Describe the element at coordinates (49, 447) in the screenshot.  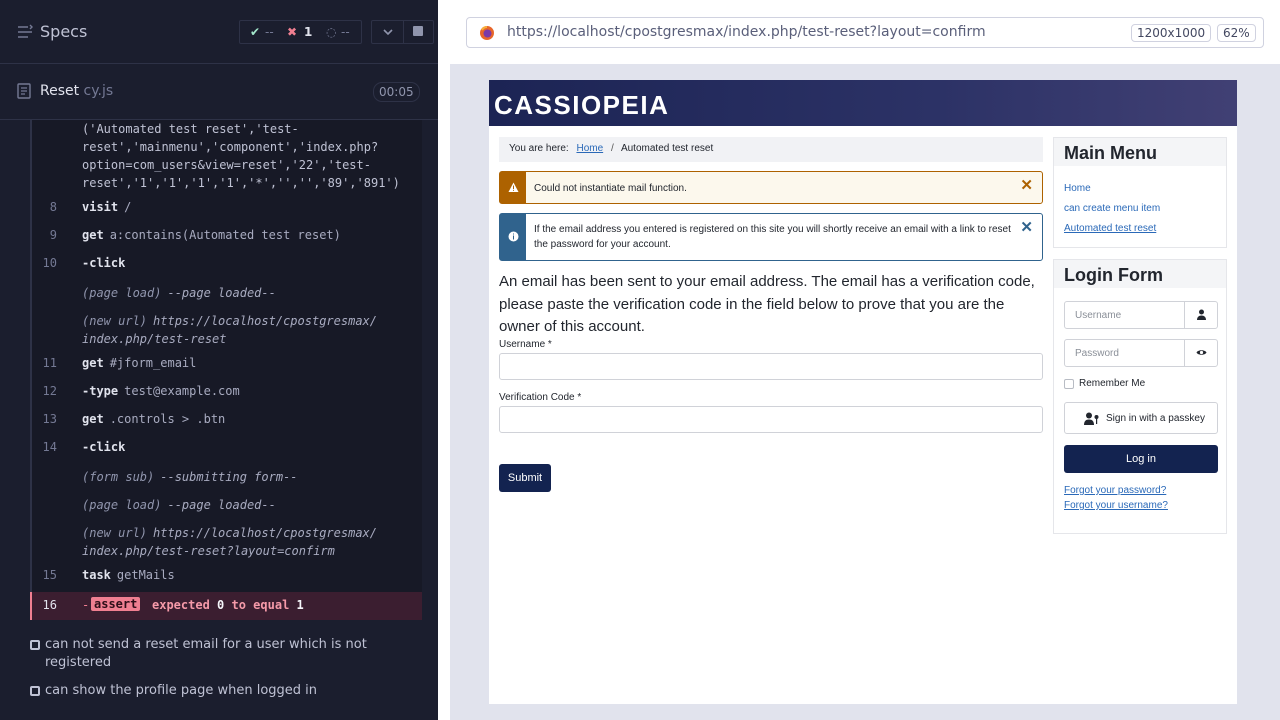
I see `command-number: 14` at that location.